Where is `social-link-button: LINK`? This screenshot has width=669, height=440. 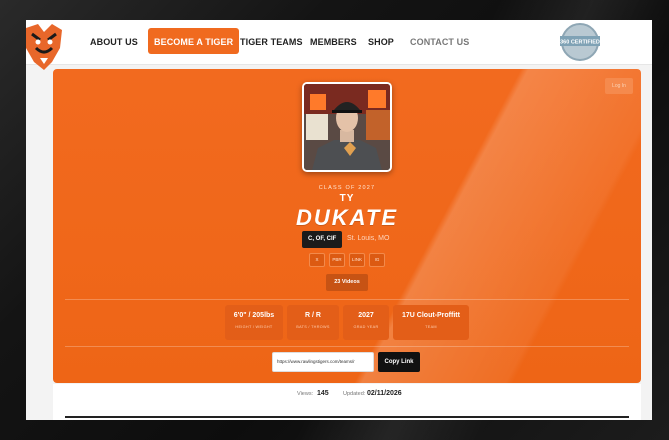
social-link-button: LINK is located at coordinates (357, 260).